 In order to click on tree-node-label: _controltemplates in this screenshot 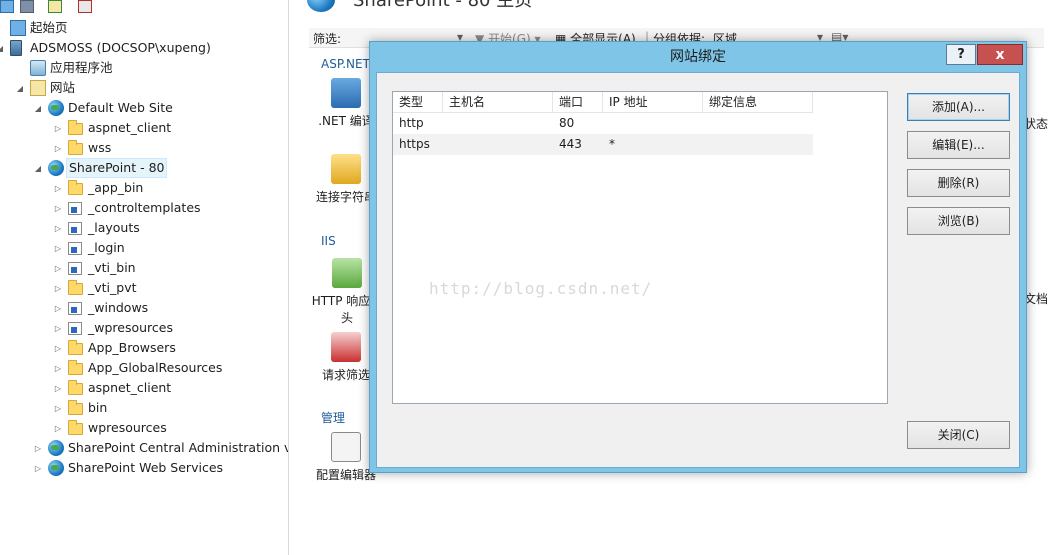, I will do `click(144, 207)`.